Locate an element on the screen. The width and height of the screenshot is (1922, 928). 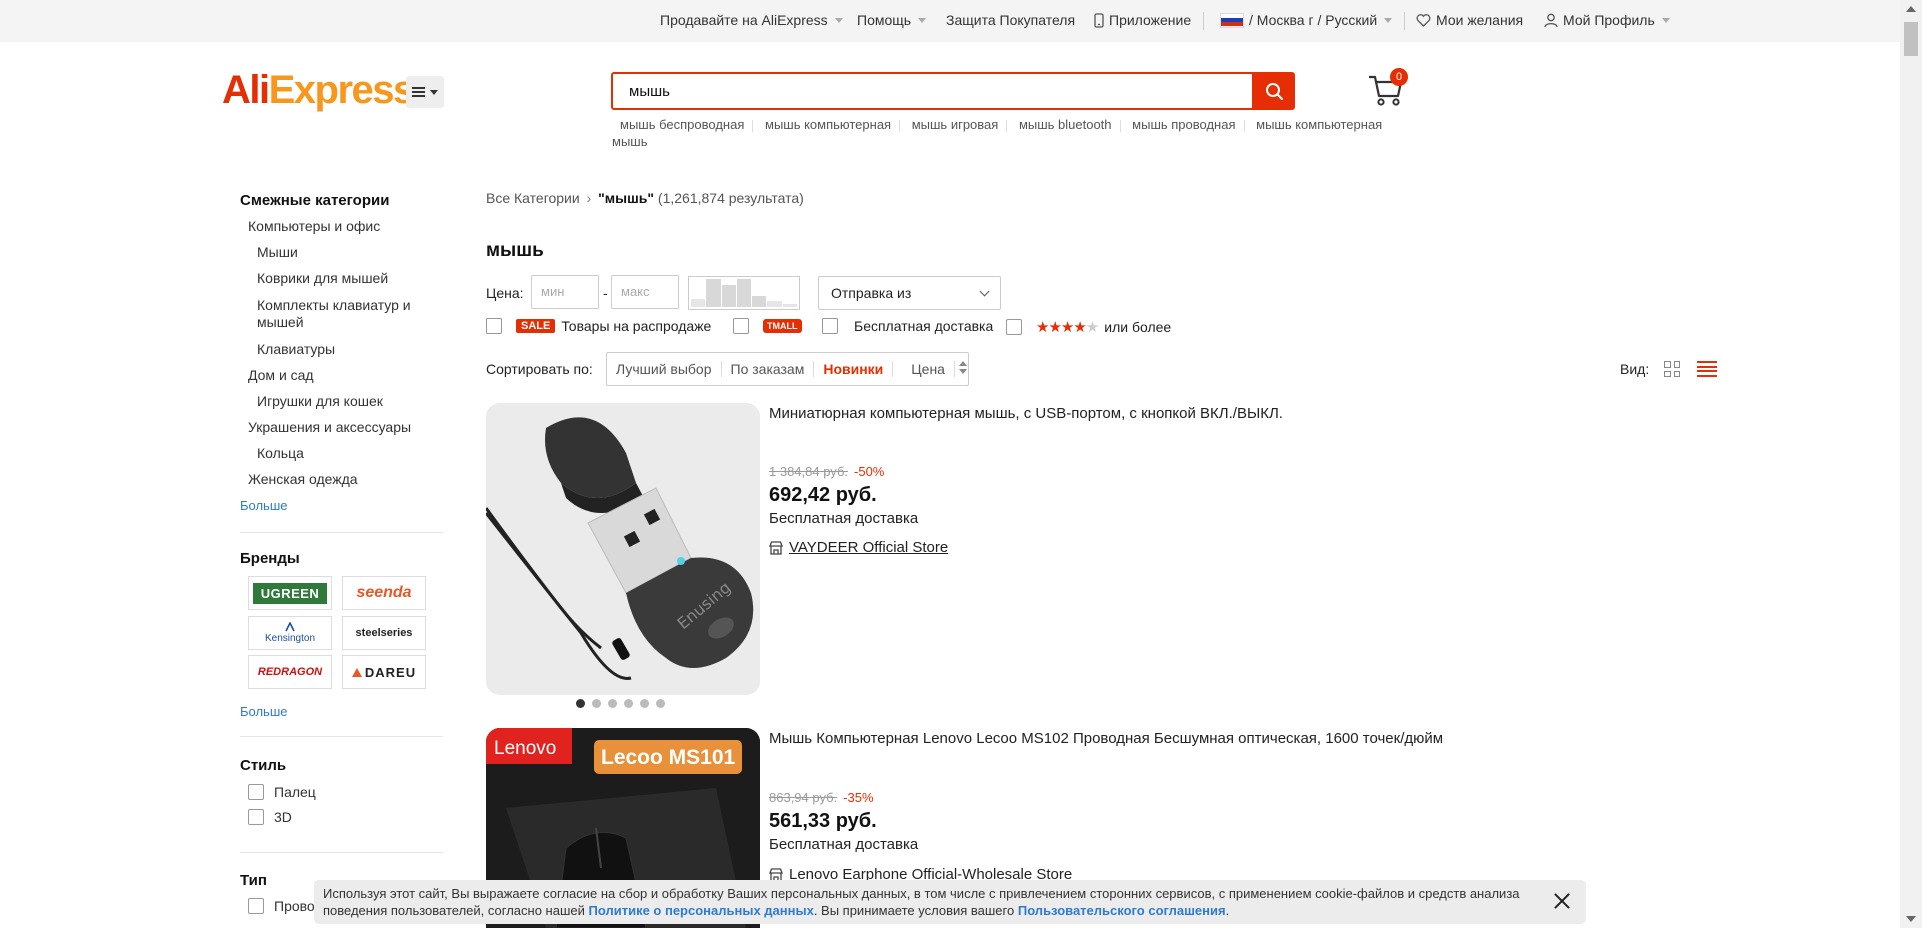
close-icon is located at coordinates (1562, 901).